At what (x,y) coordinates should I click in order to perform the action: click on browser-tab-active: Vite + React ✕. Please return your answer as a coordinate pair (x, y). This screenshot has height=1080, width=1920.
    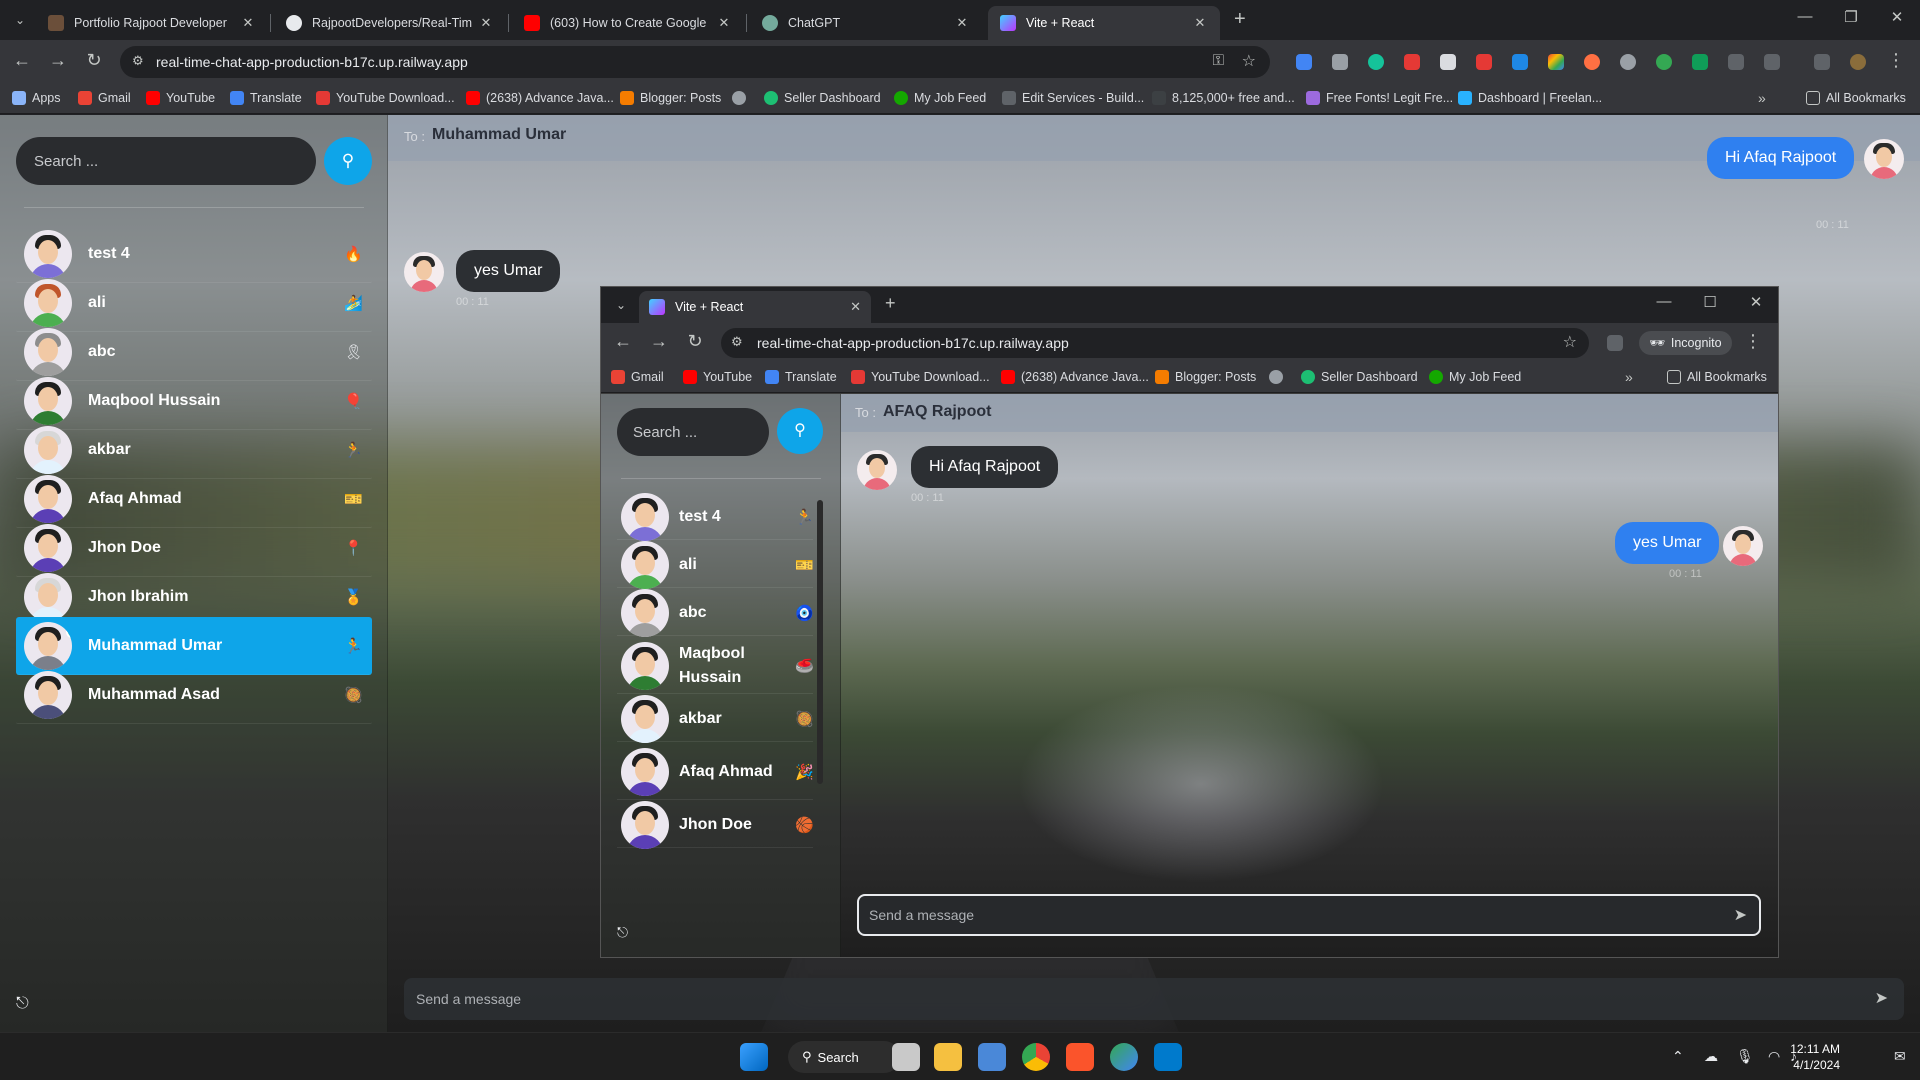
    Looking at the image, I should click on (1104, 23).